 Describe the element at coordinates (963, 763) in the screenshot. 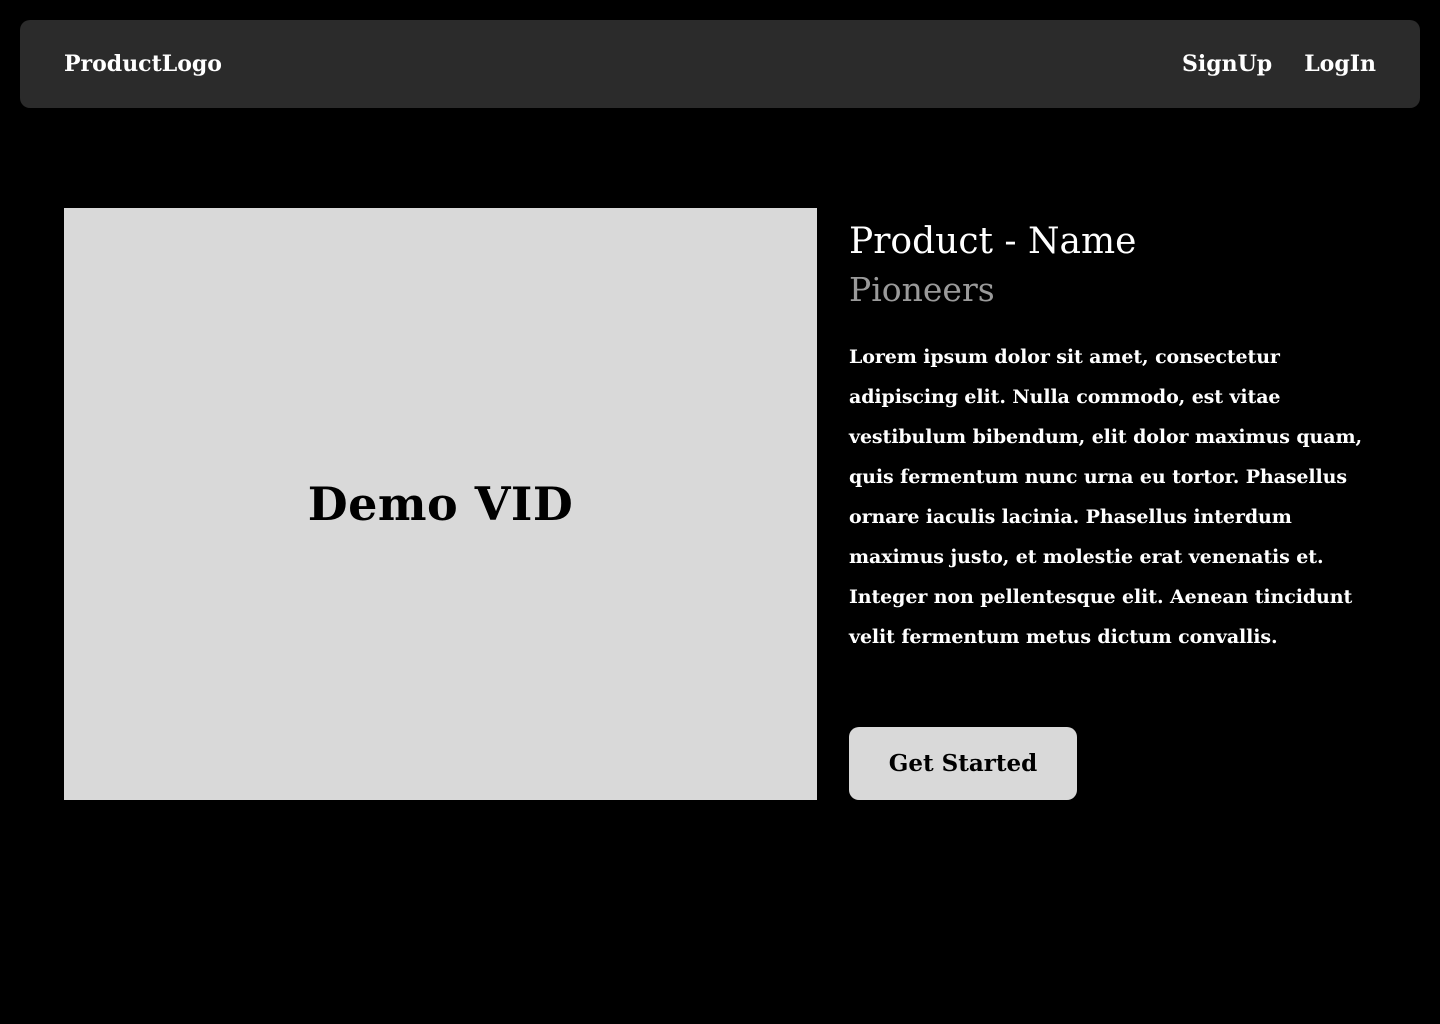

I see `get-started-button: Get Started` at that location.